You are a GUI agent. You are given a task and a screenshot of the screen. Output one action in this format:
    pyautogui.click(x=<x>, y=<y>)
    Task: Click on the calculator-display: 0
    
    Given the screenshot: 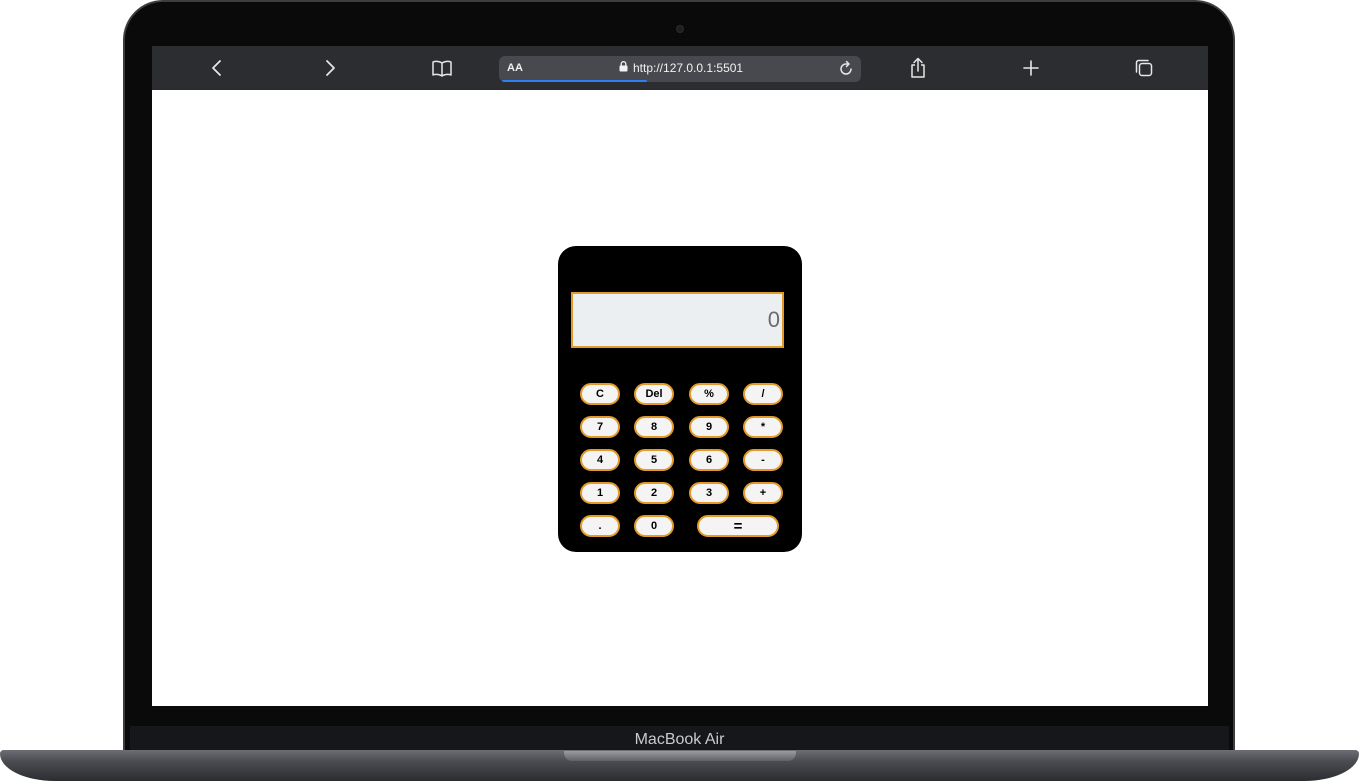 What is the action you would take?
    pyautogui.click(x=677, y=320)
    